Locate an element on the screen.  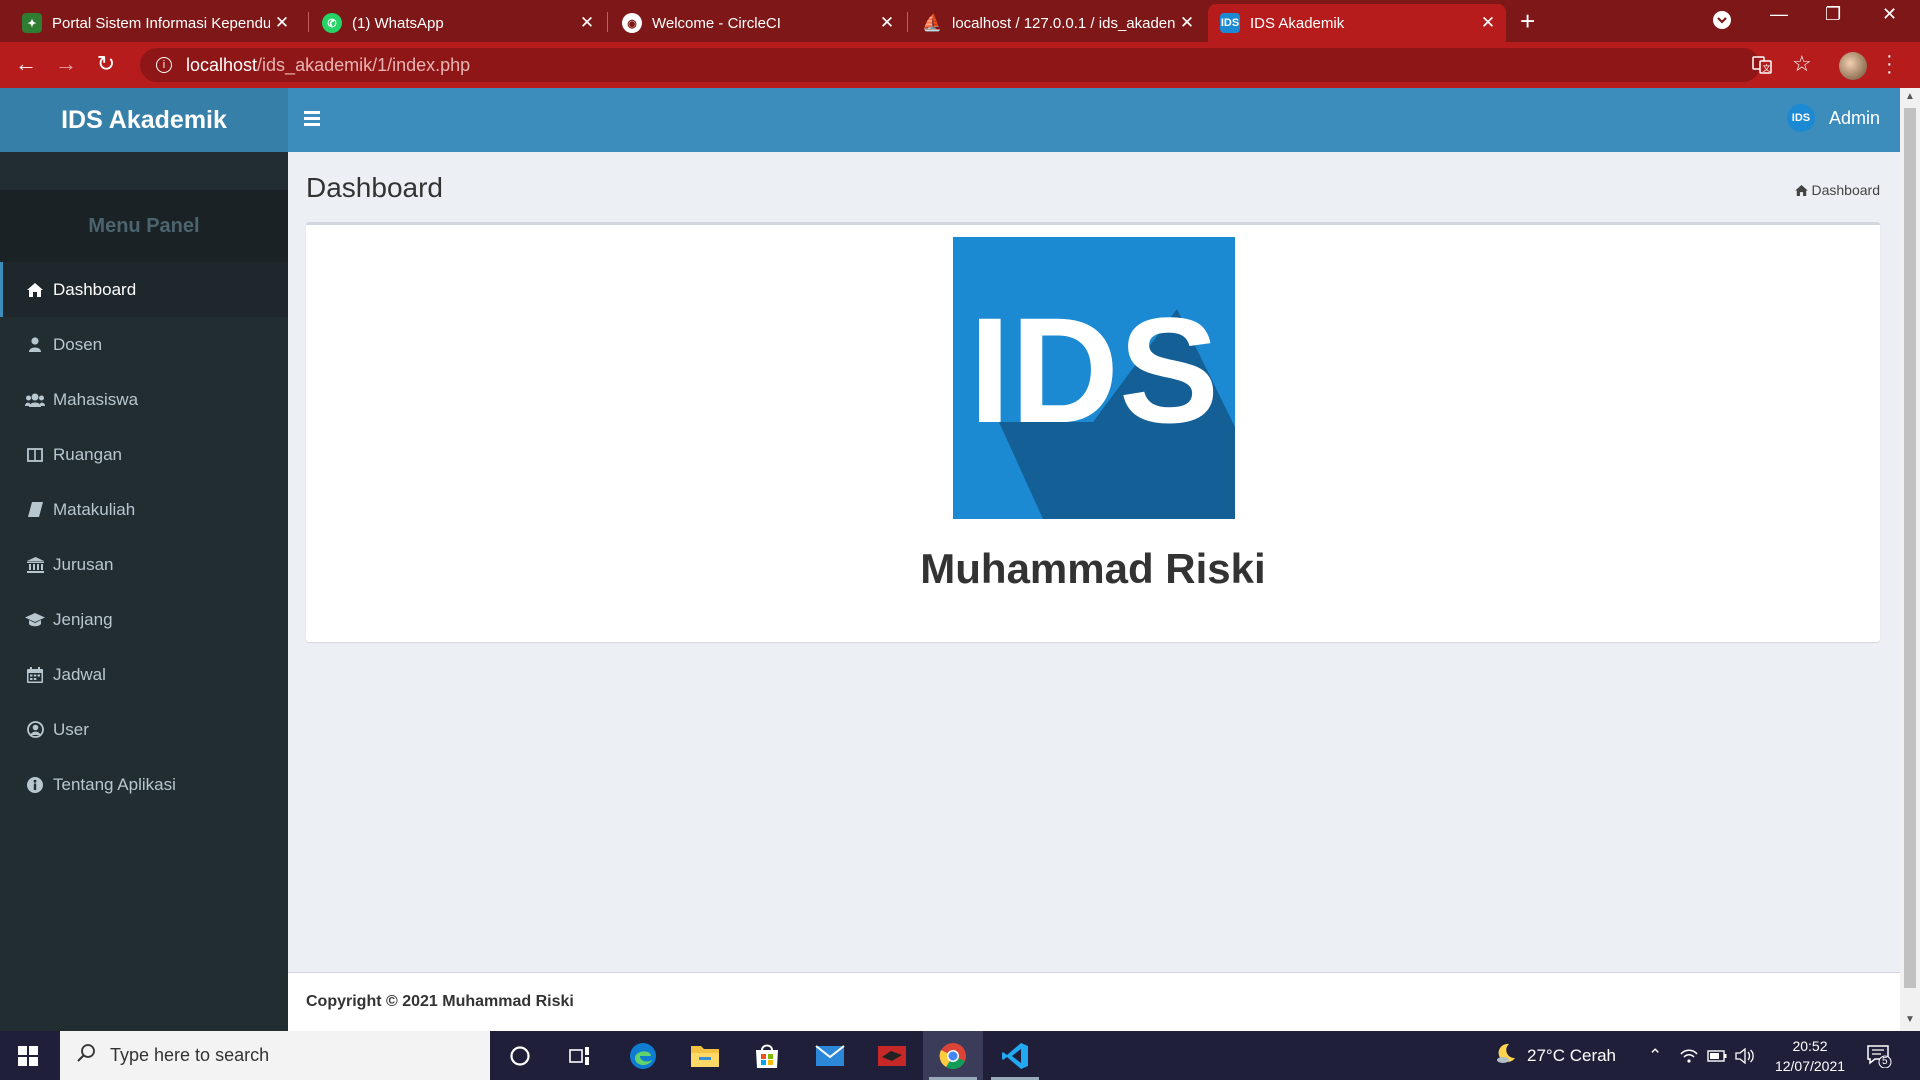
browser-tab-portal: ✦ Portal Sistem Informasi Kependu ✕ is located at coordinates (155, 23).